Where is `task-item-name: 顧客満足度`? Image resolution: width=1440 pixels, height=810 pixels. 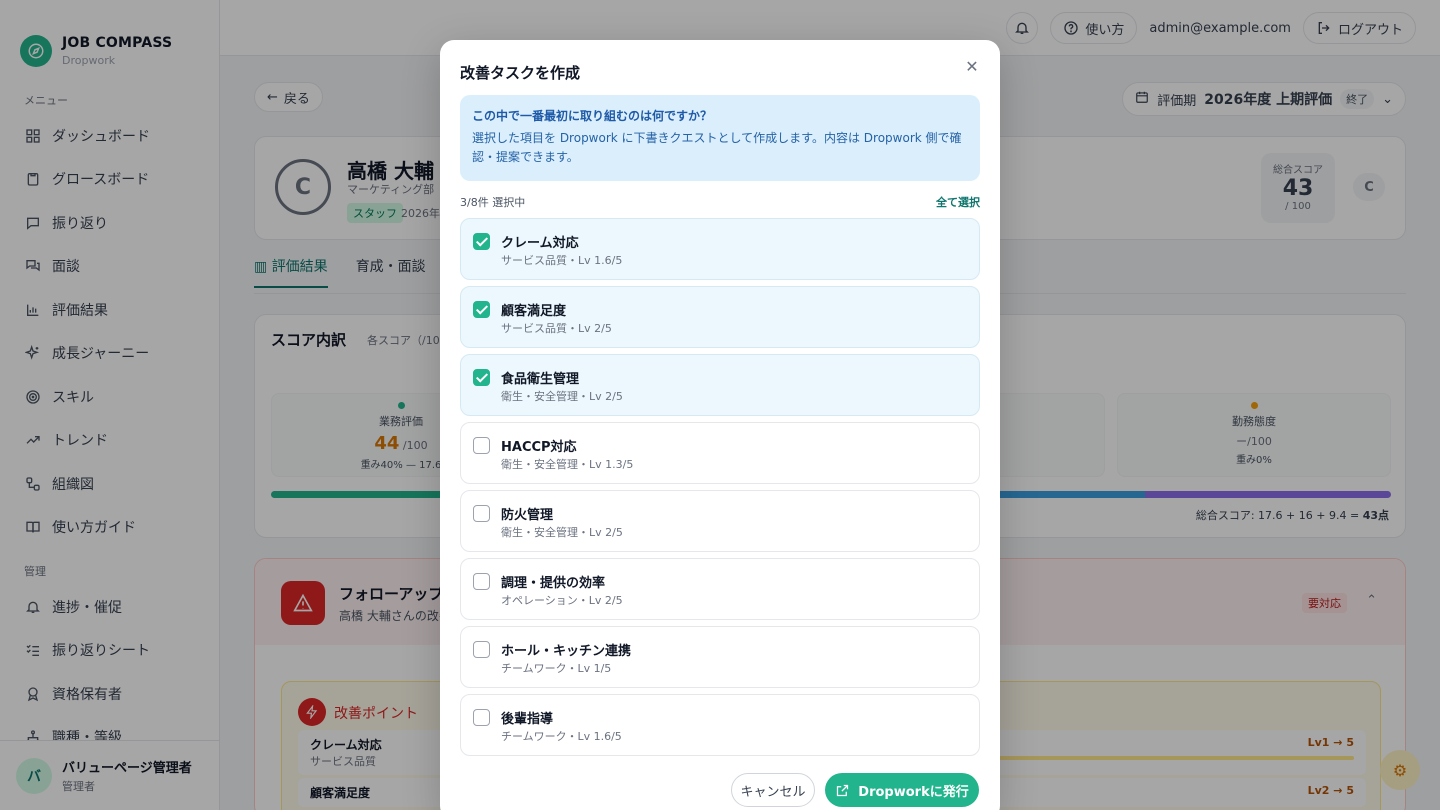 task-item-name: 顧客満足度 is located at coordinates (534, 311).